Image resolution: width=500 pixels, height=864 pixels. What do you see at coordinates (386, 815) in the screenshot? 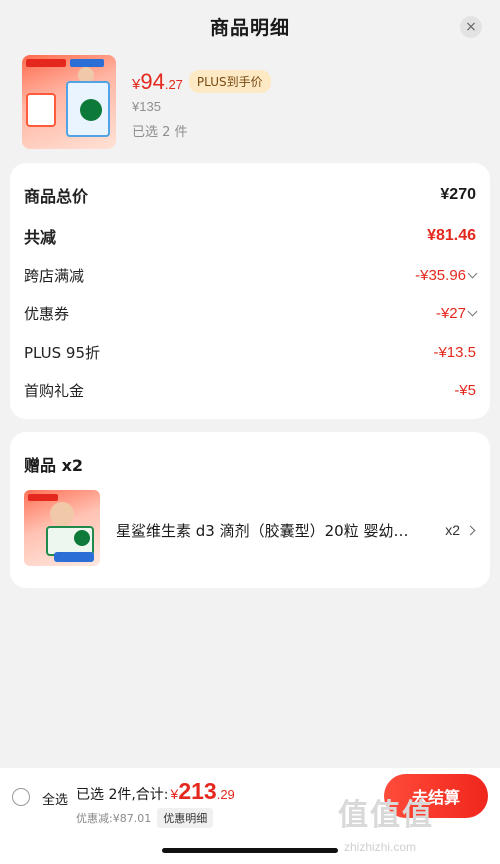
I see `watermark-logo: 值值值` at bounding box center [386, 815].